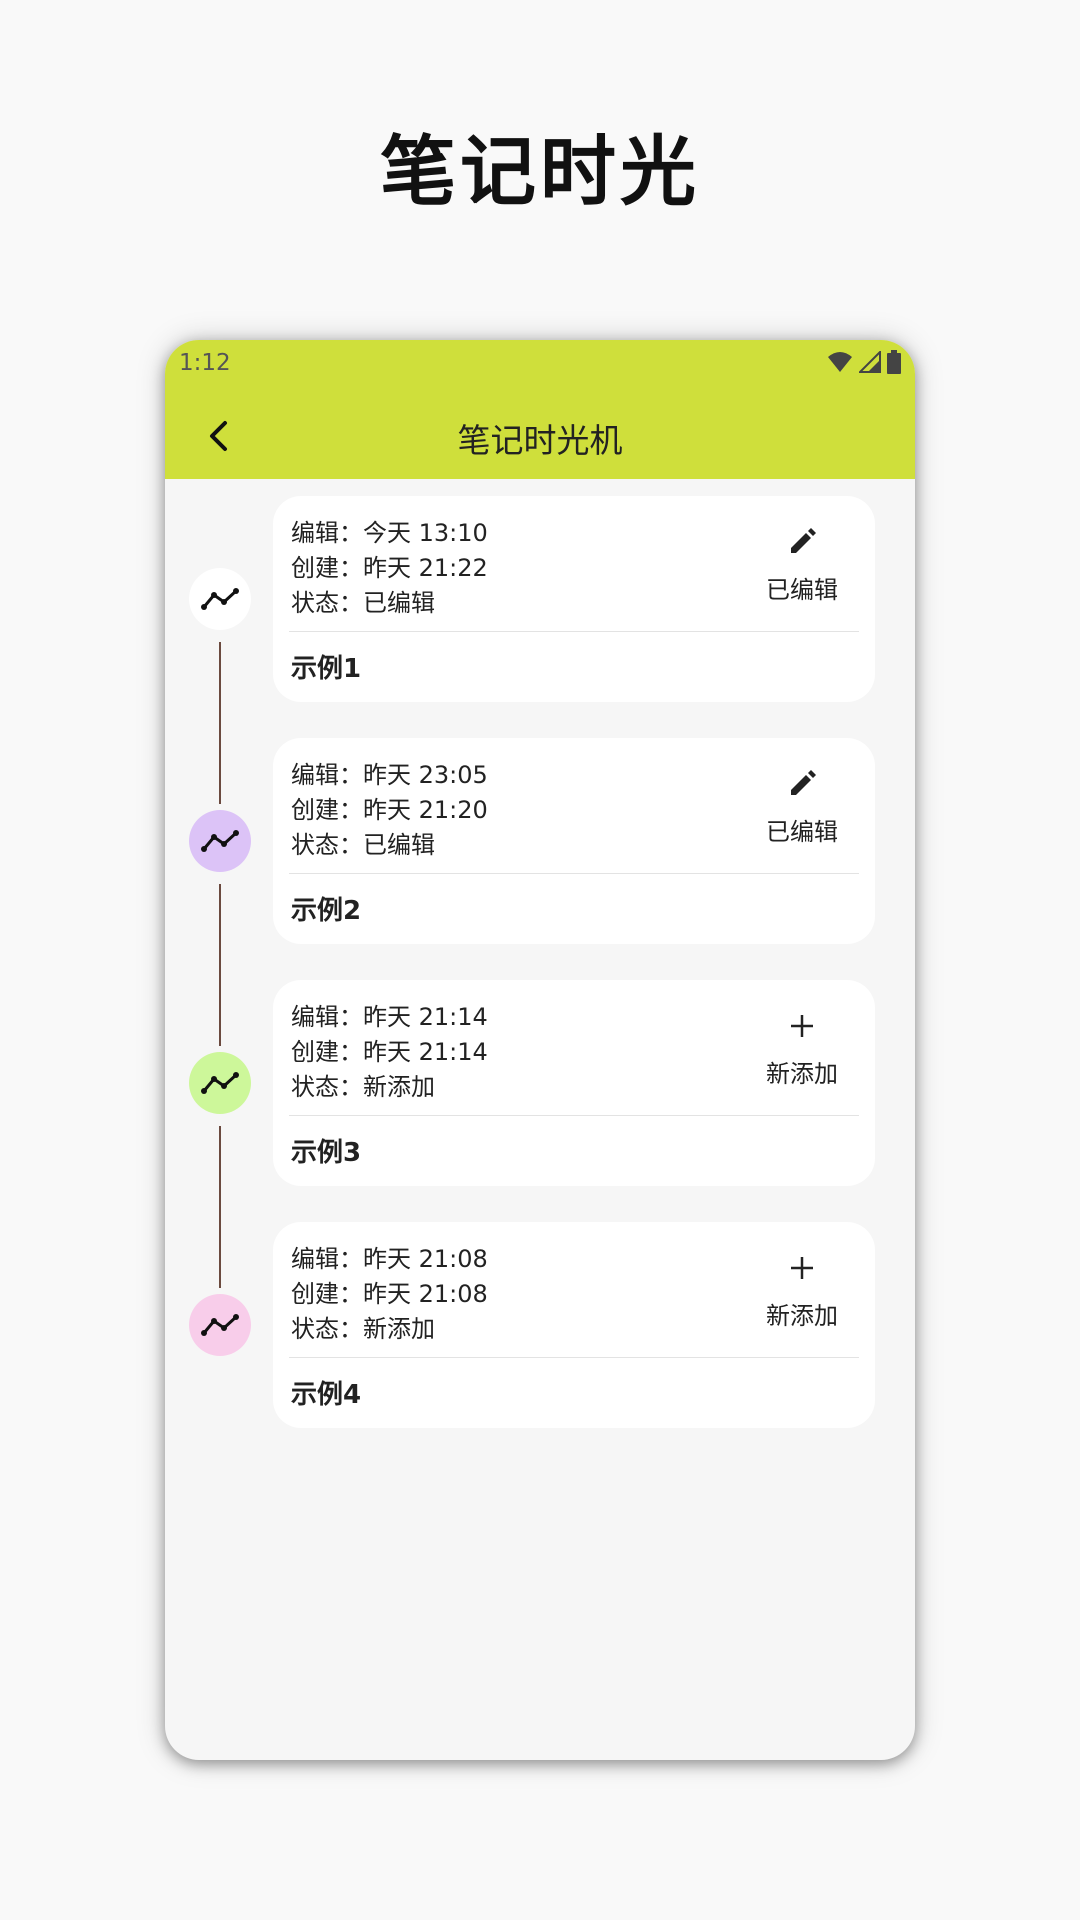  I want to click on create-time: 创建：昨天 21:20, so click(389, 810).